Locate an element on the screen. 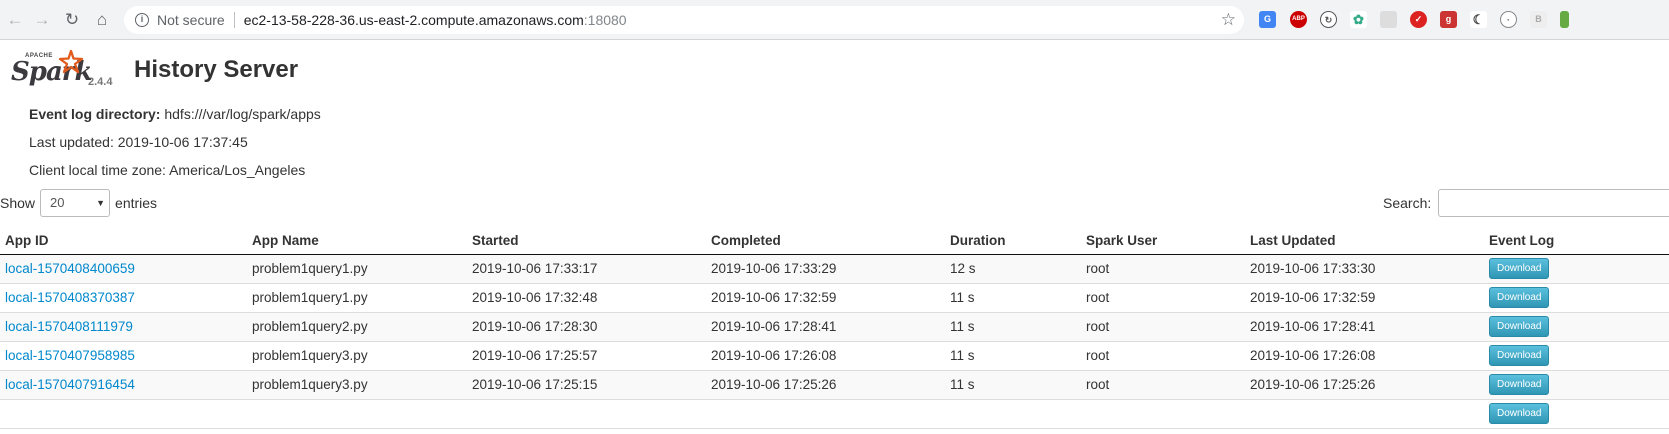 The height and width of the screenshot is (434, 1669). cell-completed: 2019-10-06 17:33:29 is located at coordinates (825, 269).